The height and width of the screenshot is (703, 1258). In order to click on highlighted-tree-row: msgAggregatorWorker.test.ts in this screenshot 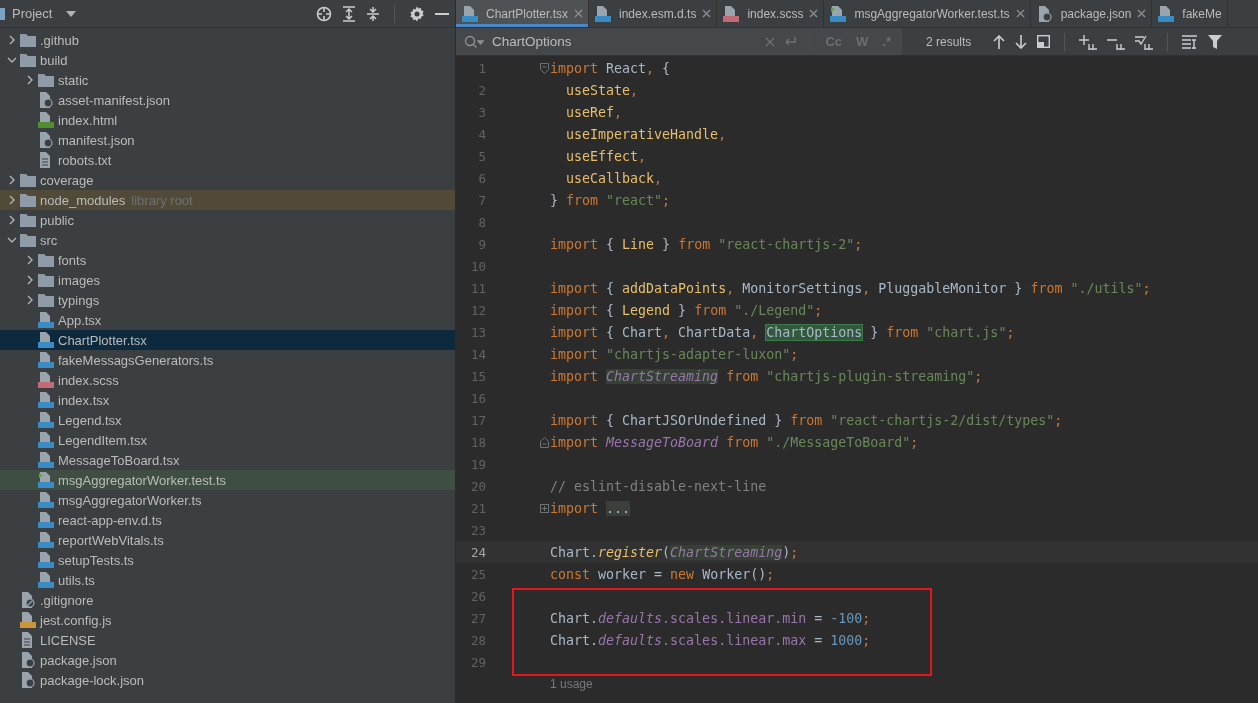, I will do `click(227, 480)`.